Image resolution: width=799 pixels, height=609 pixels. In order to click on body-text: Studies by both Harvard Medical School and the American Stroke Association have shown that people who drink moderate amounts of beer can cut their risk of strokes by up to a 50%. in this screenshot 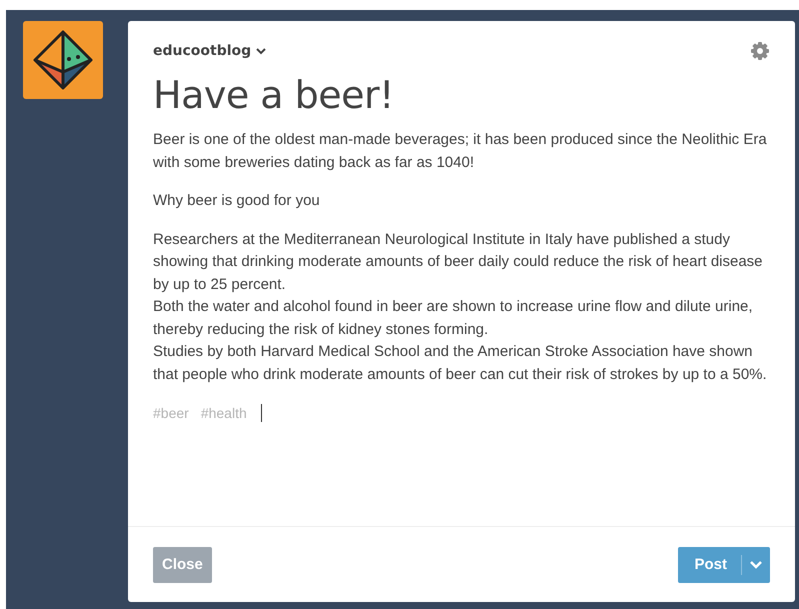, I will do `click(464, 363)`.